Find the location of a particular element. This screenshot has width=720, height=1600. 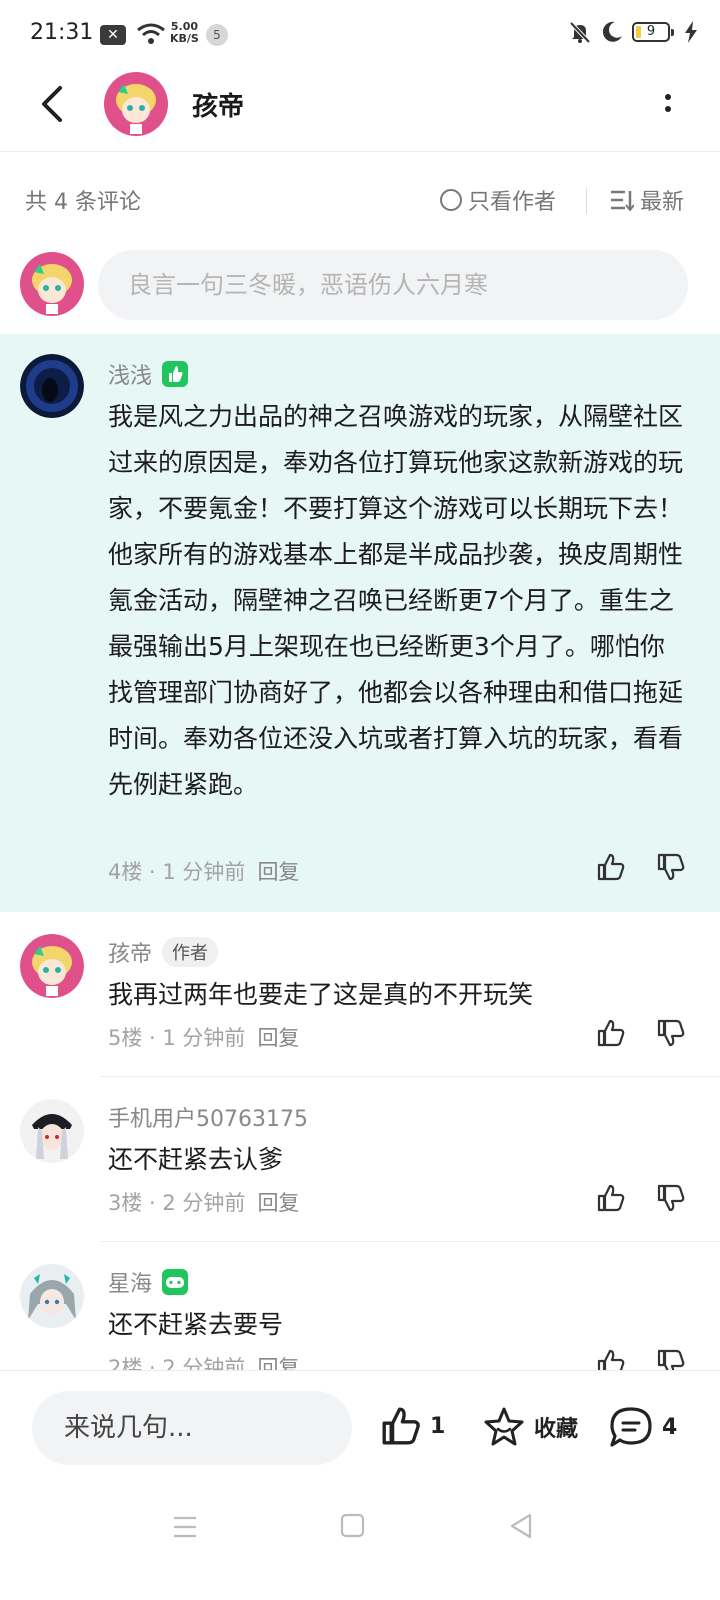

menu-icon is located at coordinates (185, 1527).